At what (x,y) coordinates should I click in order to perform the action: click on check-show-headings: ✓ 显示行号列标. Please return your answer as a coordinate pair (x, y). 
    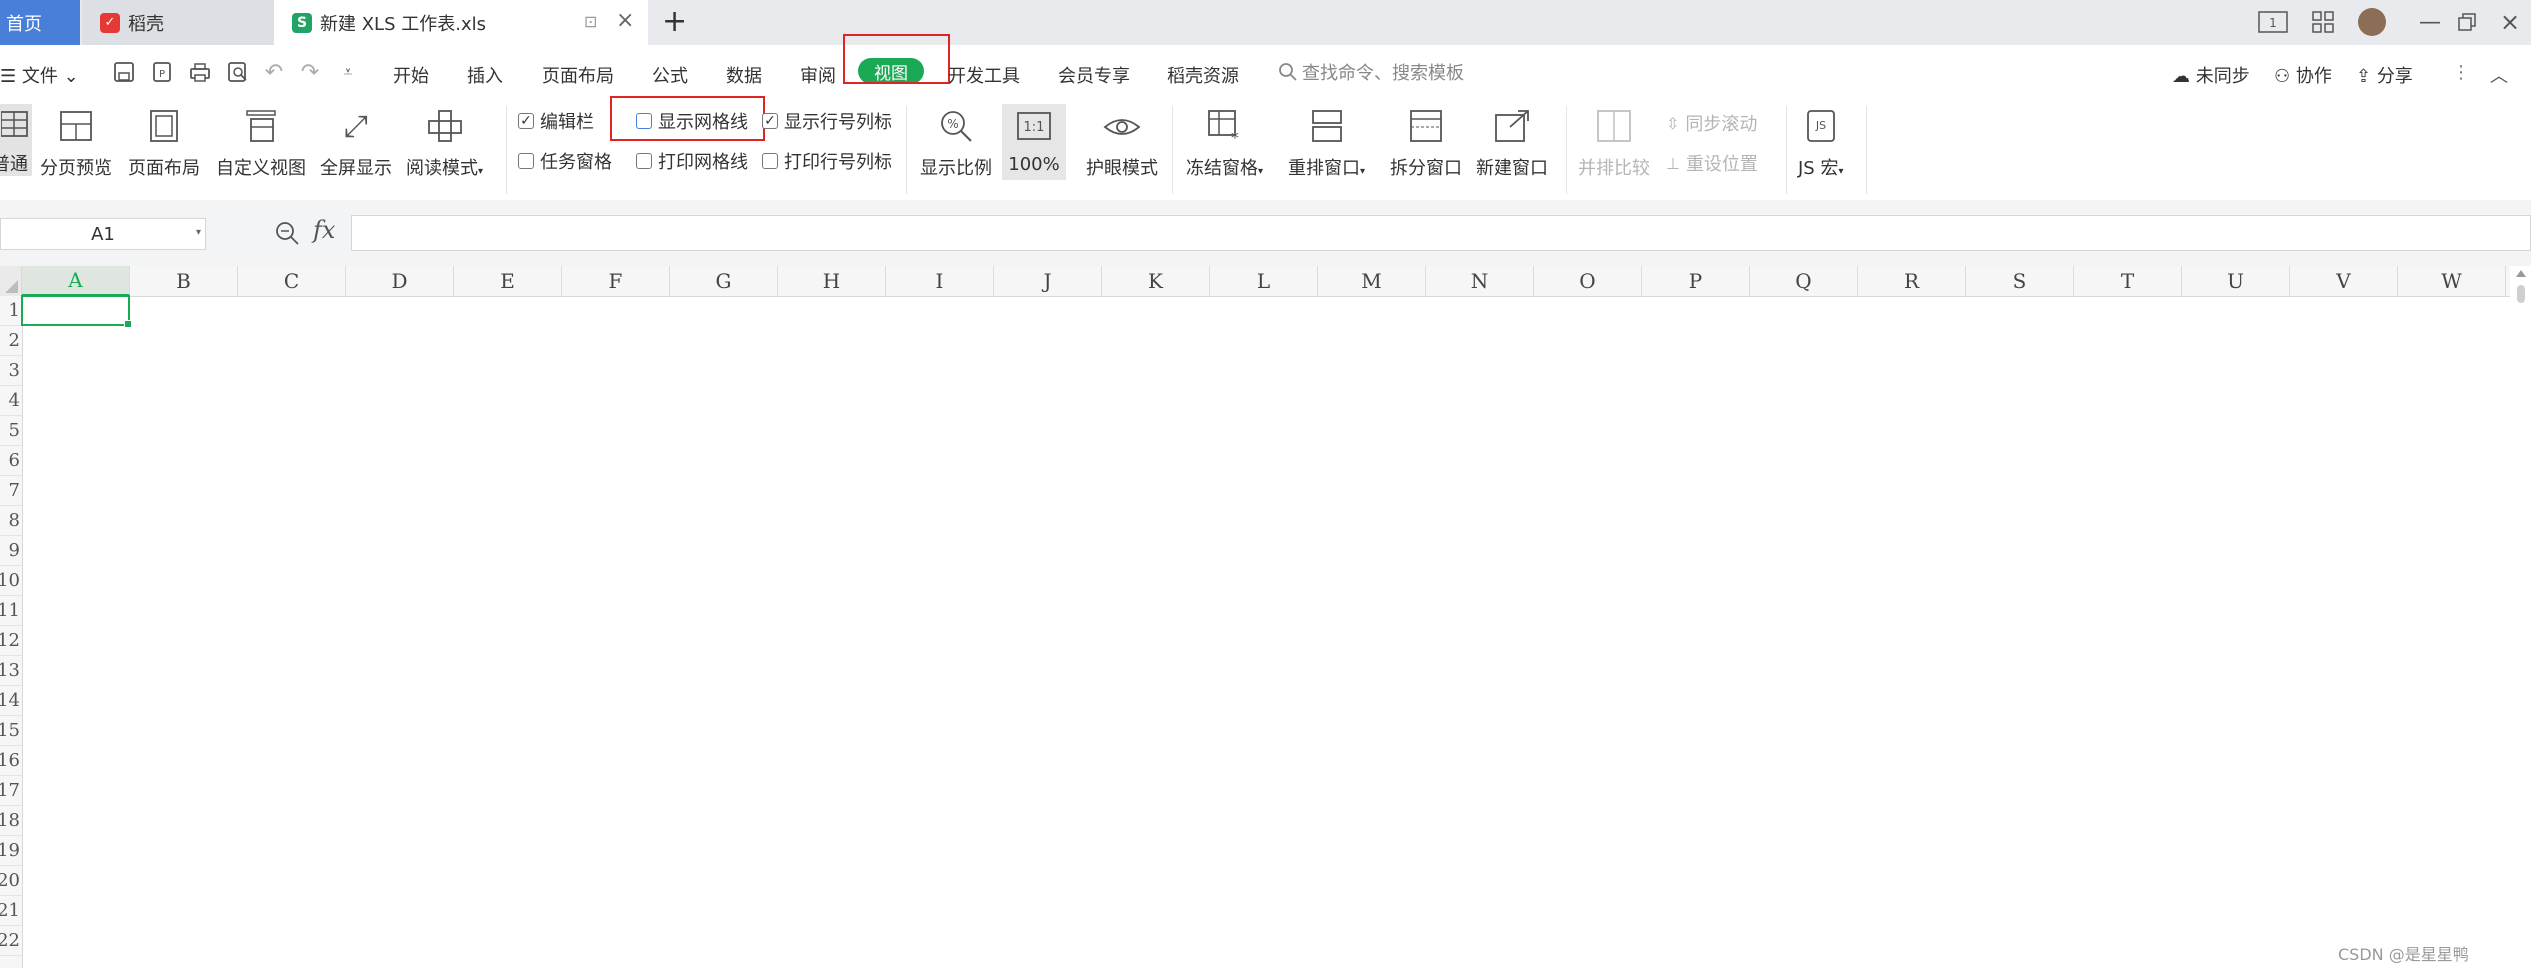
    Looking at the image, I should click on (827, 121).